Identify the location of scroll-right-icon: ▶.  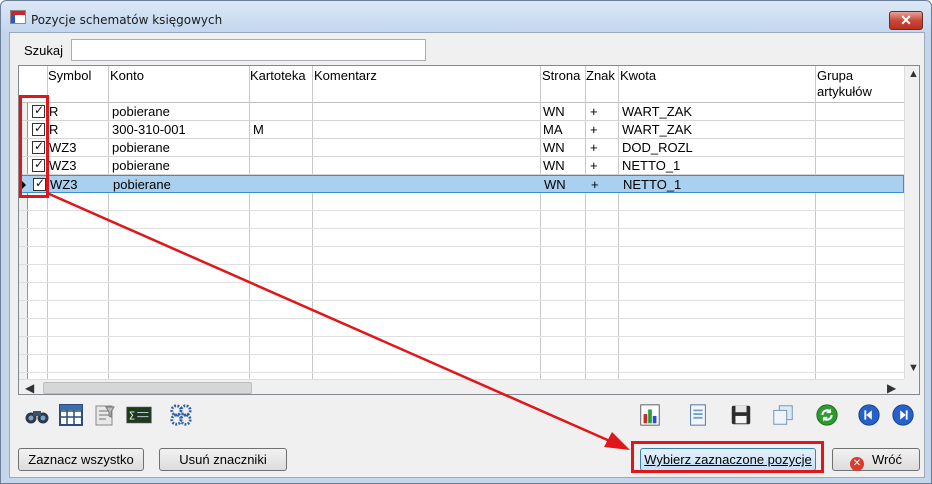
(891, 387).